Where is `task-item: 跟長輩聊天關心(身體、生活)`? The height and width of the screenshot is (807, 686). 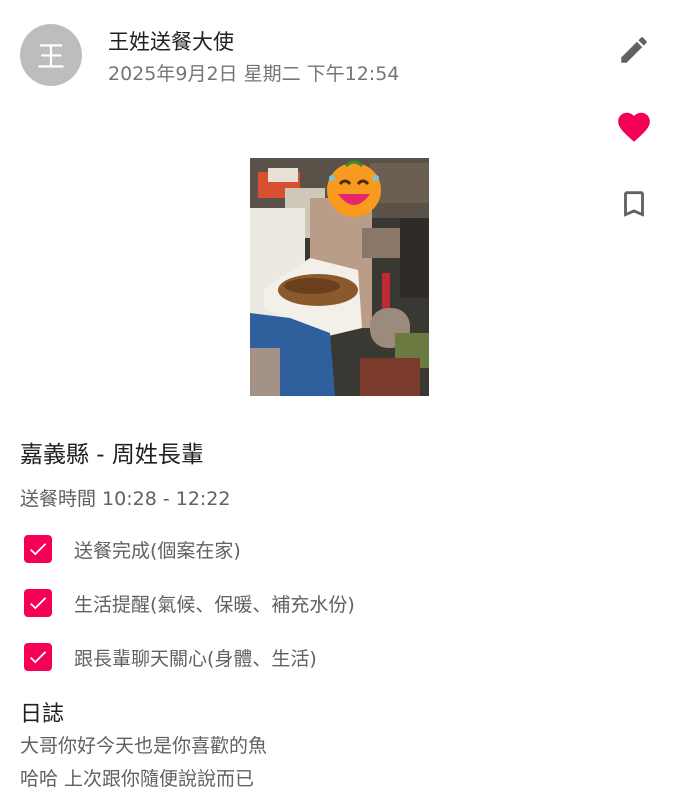 task-item: 跟長輩聊天關心(身體、生活) is located at coordinates (170, 657).